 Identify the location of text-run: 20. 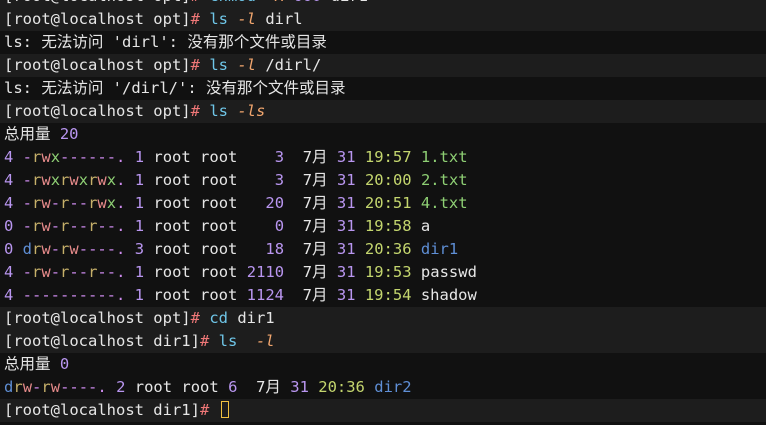
(69, 134).